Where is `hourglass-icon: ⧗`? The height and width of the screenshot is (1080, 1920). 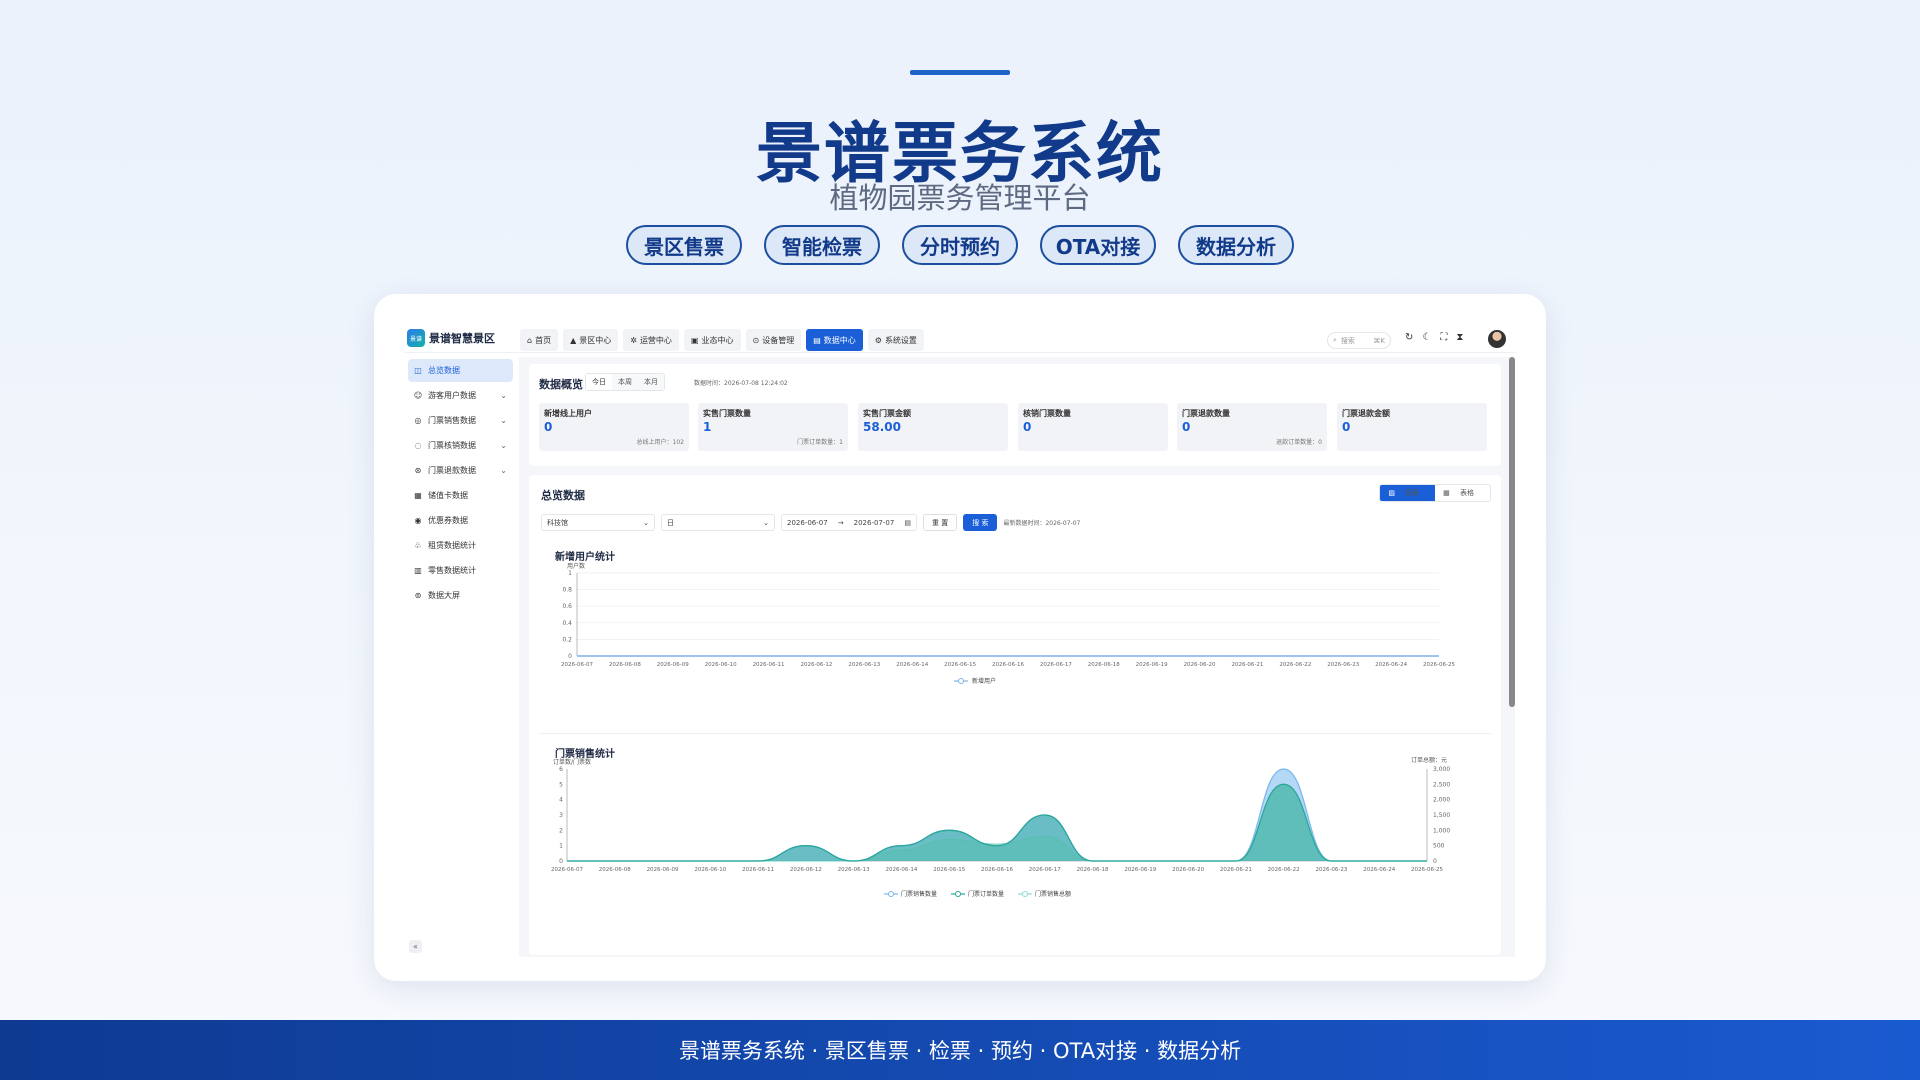 hourglass-icon: ⧗ is located at coordinates (1459, 337).